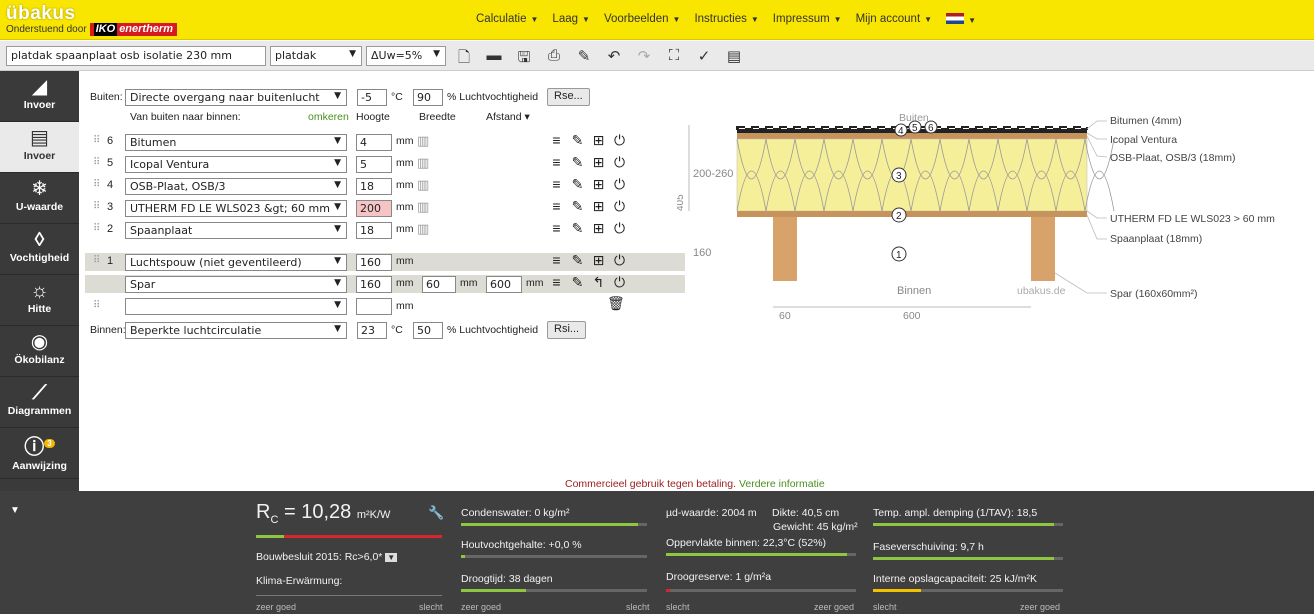 The width and height of the screenshot is (1314, 614). What do you see at coordinates (236, 142) in the screenshot?
I see `layer-material-select: Bitumen ▼` at bounding box center [236, 142].